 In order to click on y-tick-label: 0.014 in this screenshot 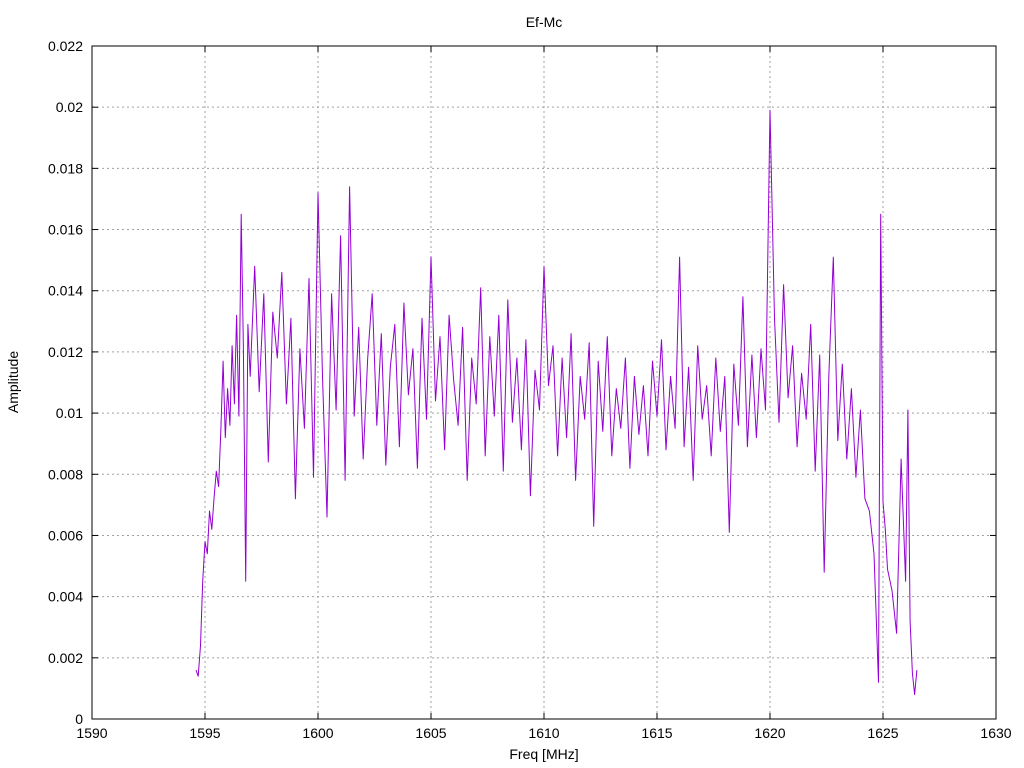, I will do `click(65, 291)`.